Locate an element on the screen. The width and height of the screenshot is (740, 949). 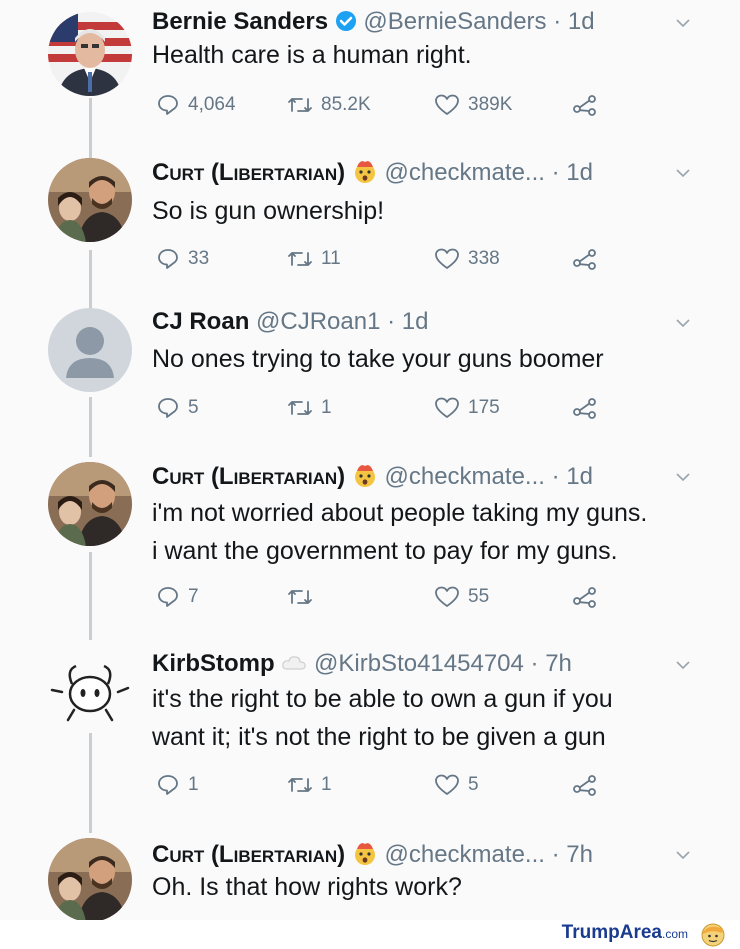
tweet-text-line: Oh. Is that how rights work? is located at coordinates (307, 887).